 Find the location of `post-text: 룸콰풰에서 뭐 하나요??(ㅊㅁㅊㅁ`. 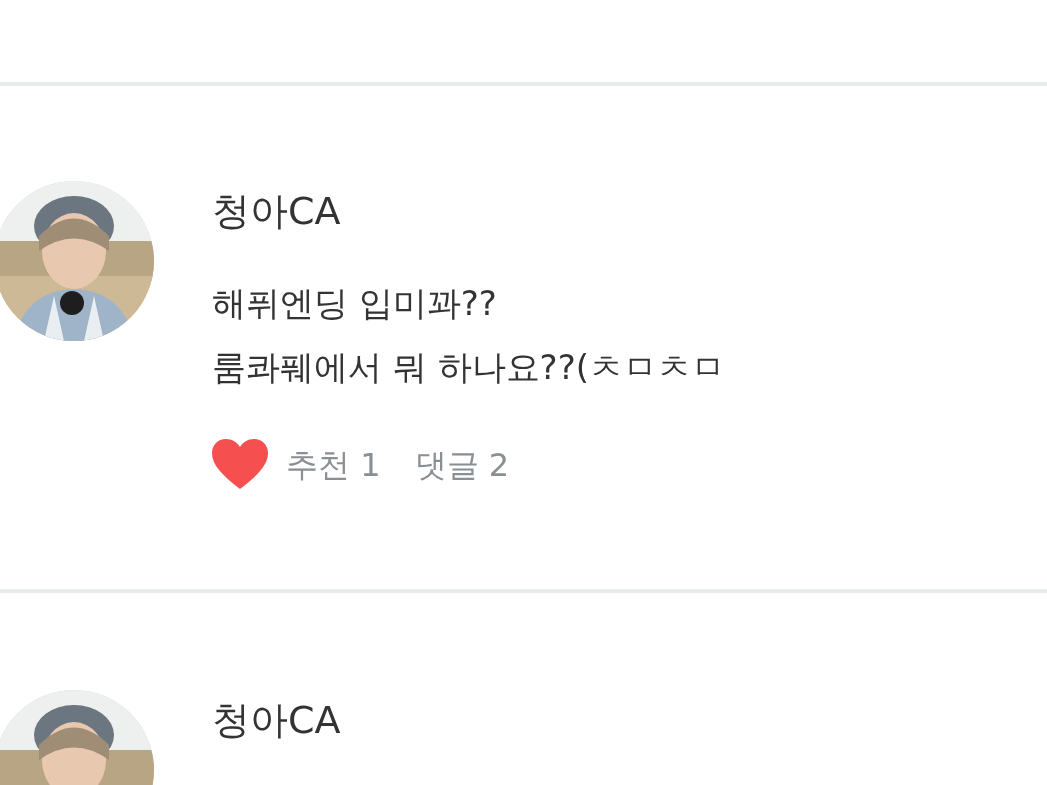

post-text: 룸콰풰에서 뭐 하나요??(ㅊㅁㅊㅁ is located at coordinates (468, 367).